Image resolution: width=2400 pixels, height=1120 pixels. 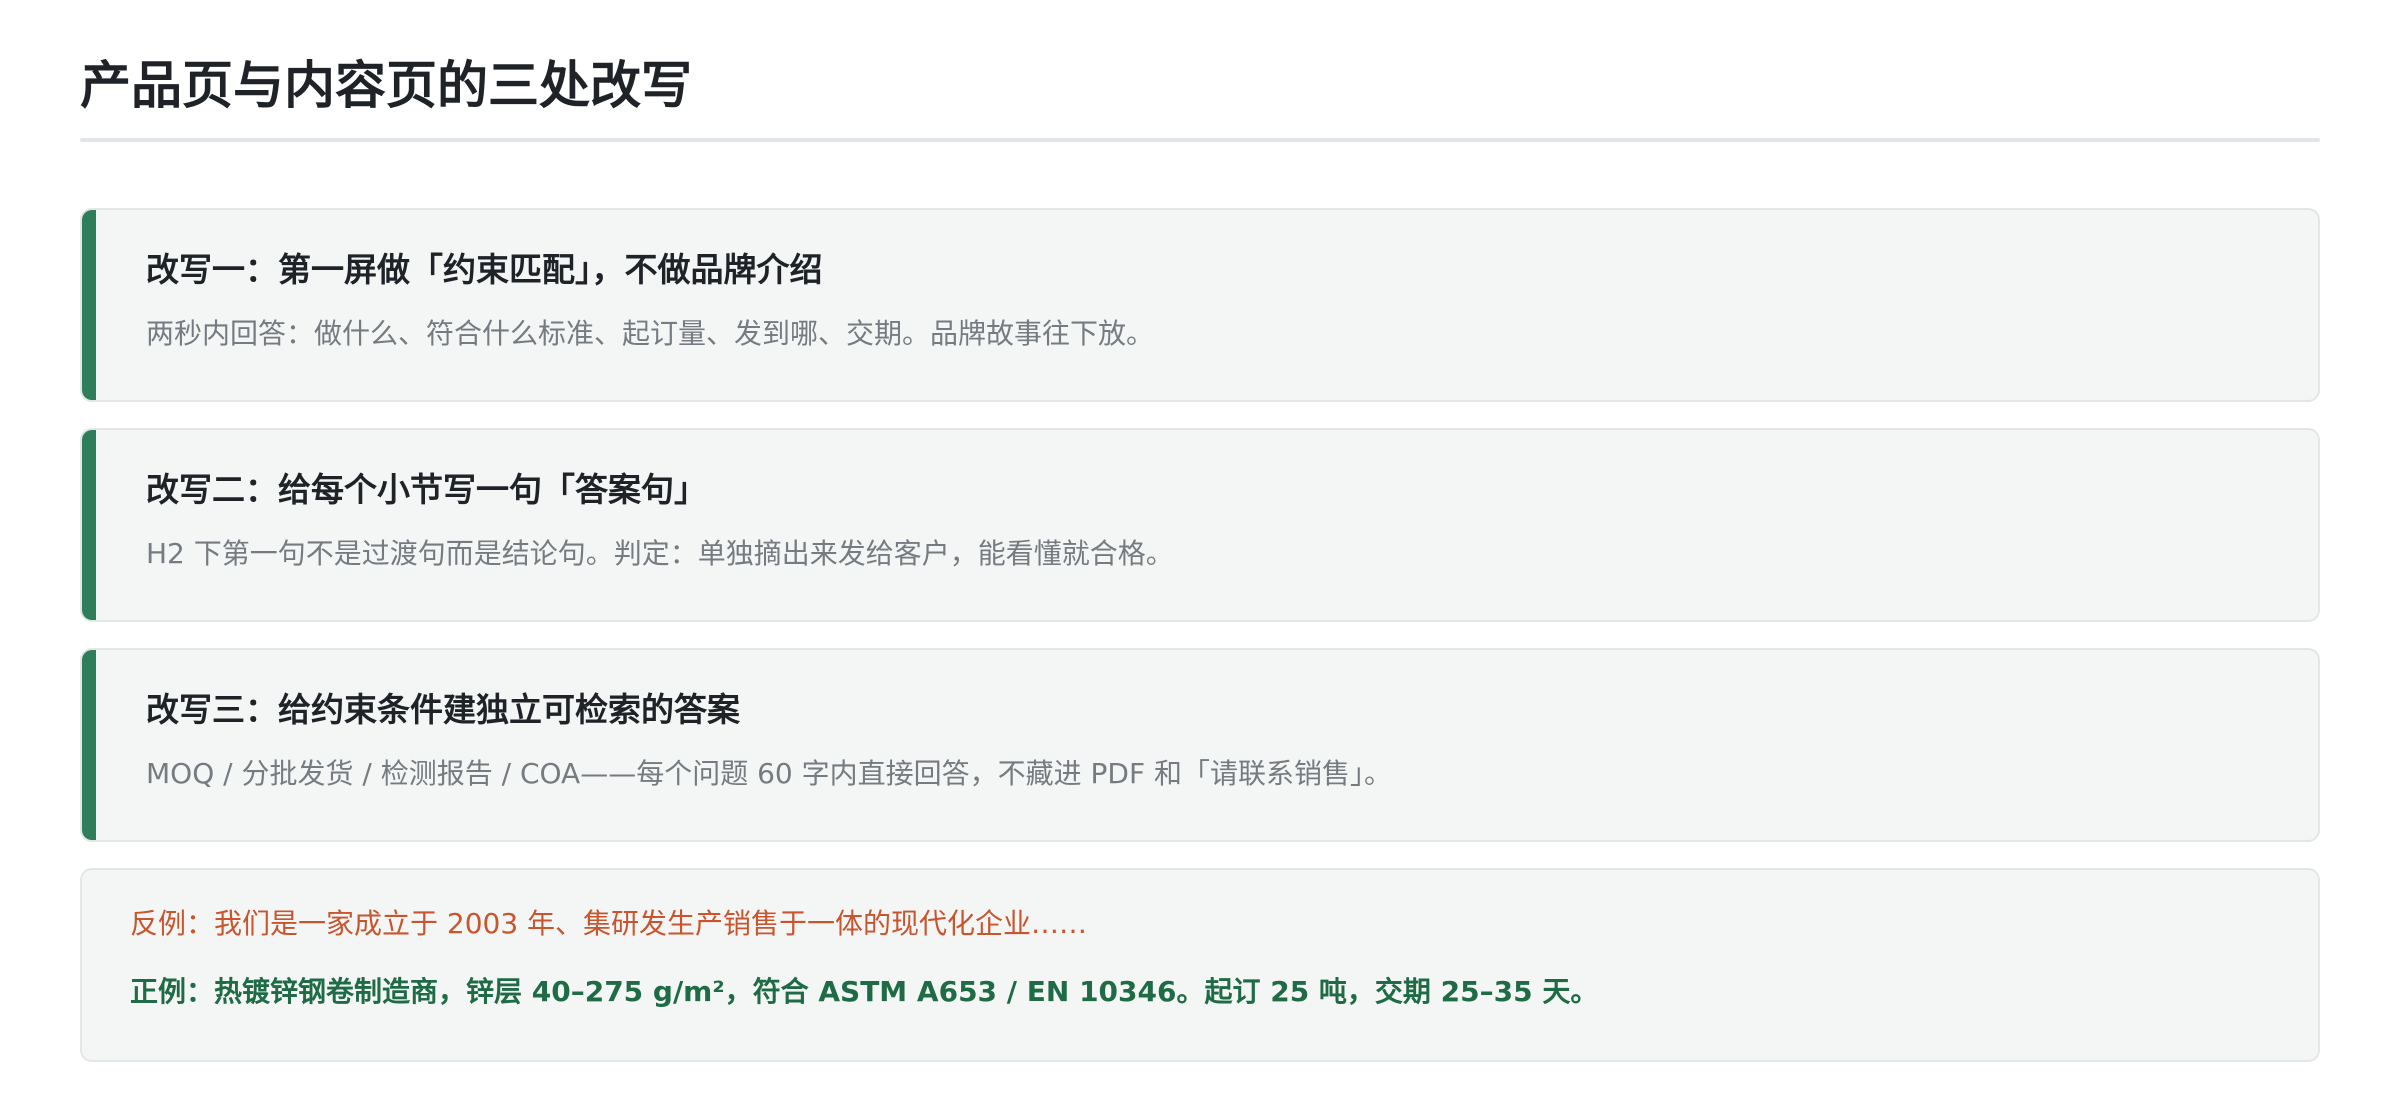 I want to click on rewrite-card-title: 改写一：第一屏做「约束匹配」，不做品牌介绍, so click(x=484, y=269).